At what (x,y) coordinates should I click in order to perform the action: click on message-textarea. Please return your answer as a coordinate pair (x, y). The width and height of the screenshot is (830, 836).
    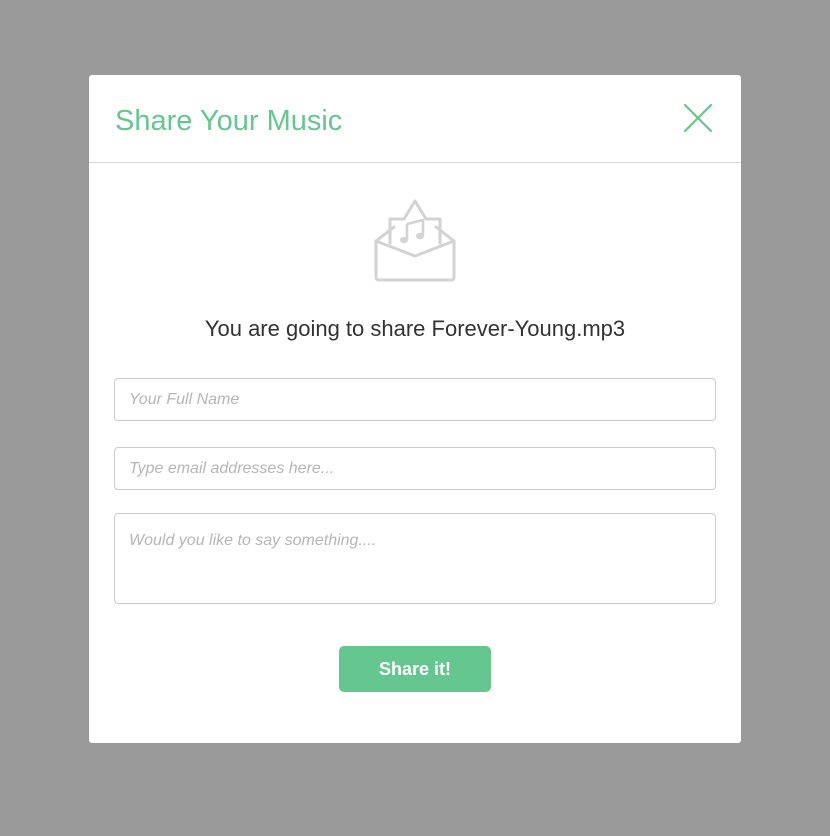
    Looking at the image, I should click on (415, 558).